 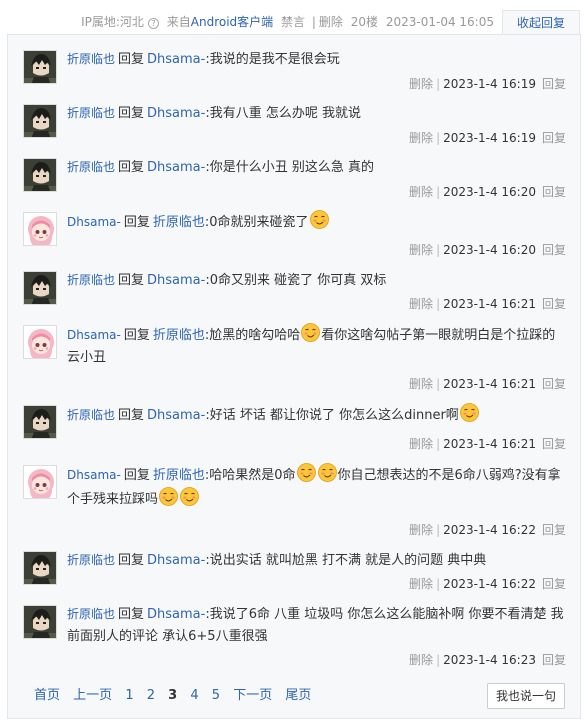 What do you see at coordinates (526, 696) in the screenshot?
I see `say-something-button: 我也说一句` at bounding box center [526, 696].